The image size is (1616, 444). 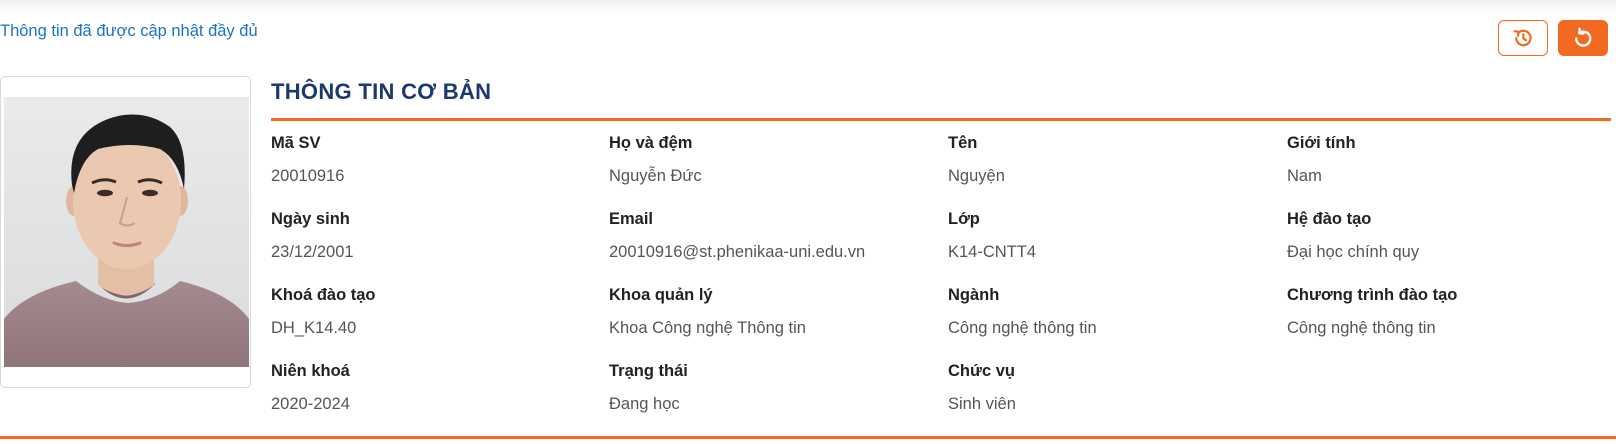 I want to click on field-label: Tên, so click(x=963, y=143).